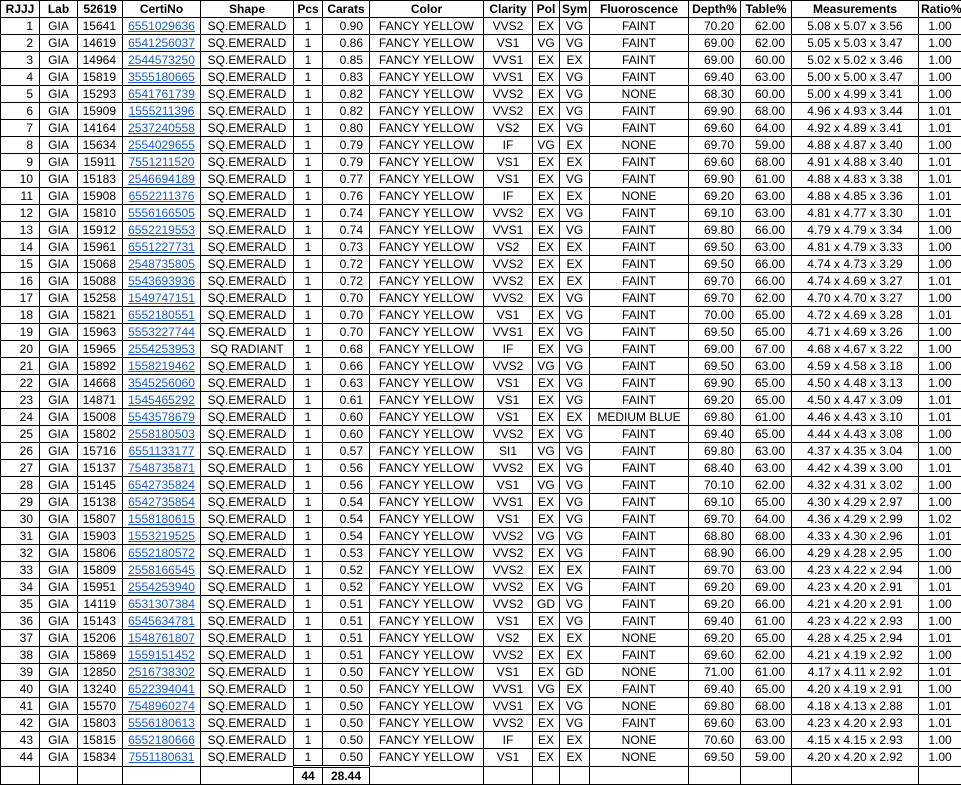 This screenshot has height=785, width=961. What do you see at coordinates (161, 145) in the screenshot?
I see `certificate-link: 2554029655` at bounding box center [161, 145].